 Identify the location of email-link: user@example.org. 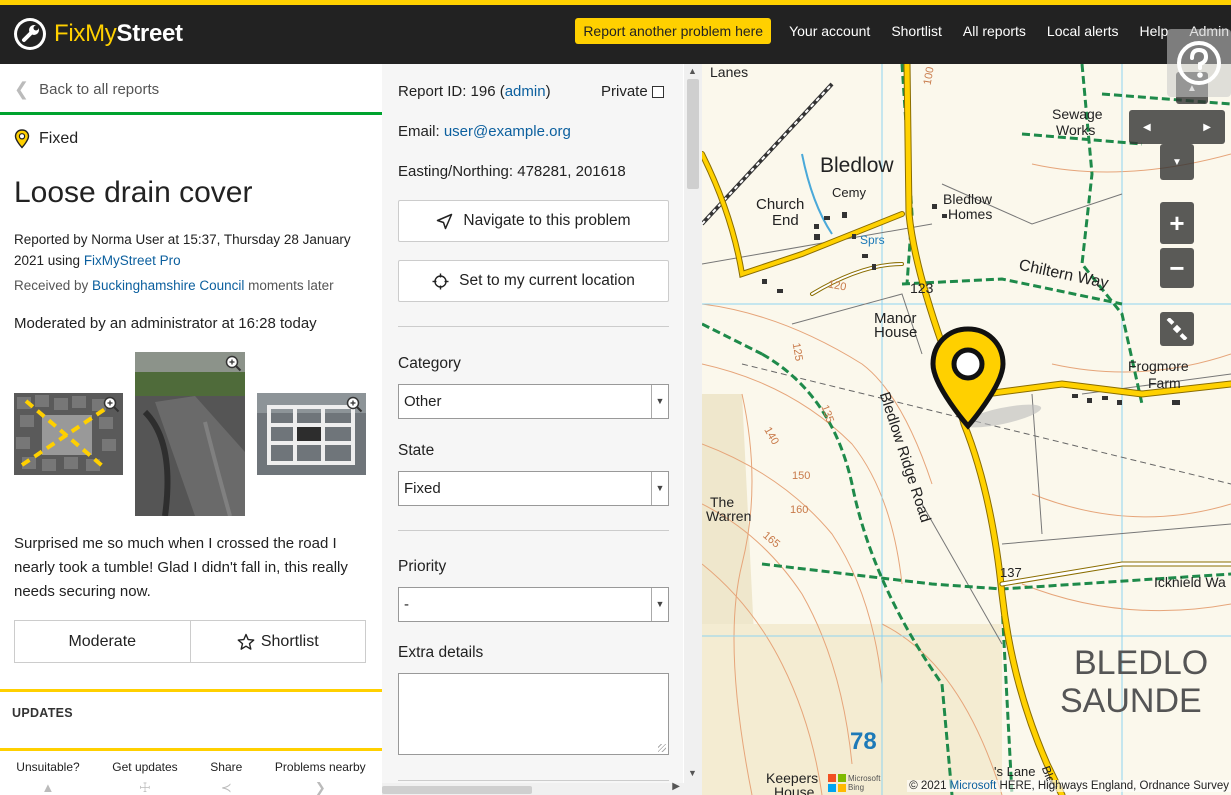
(507, 131).